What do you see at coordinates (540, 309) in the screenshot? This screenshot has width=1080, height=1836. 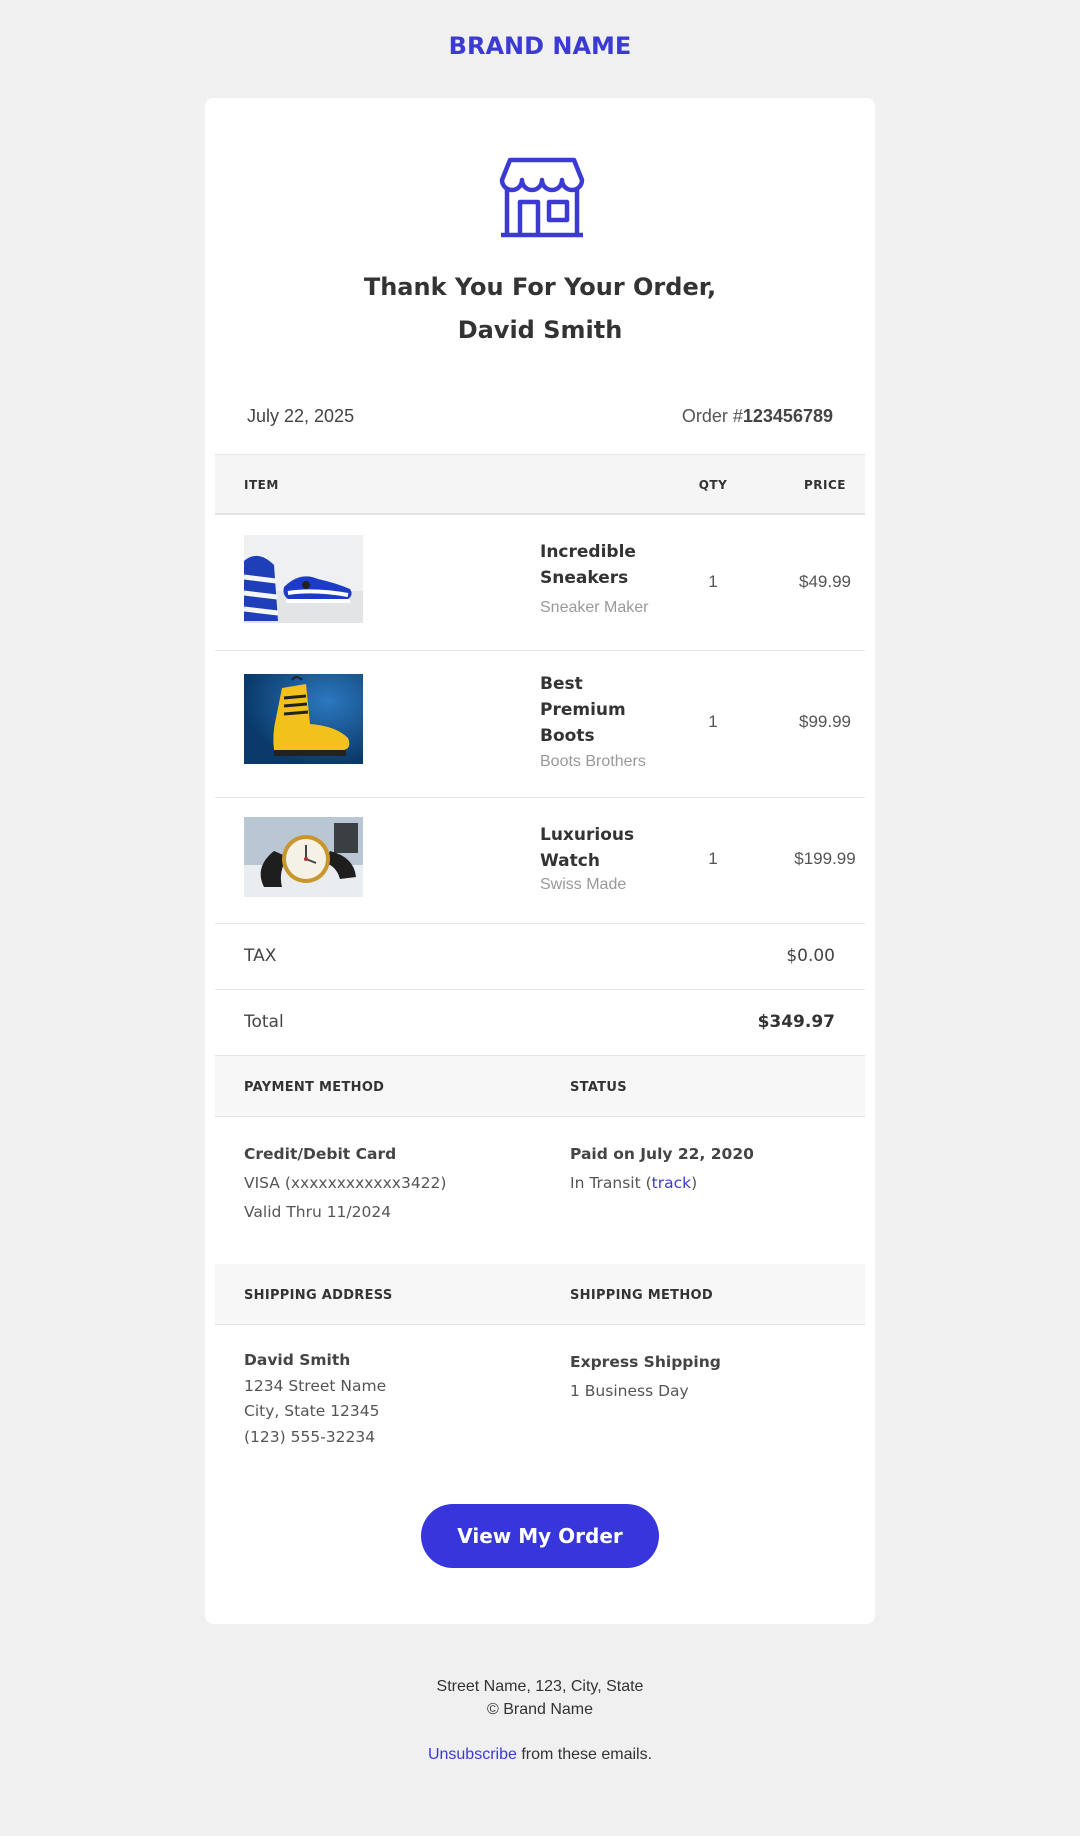 I see `order-greeting: Thank You For Your Order, David Smith` at bounding box center [540, 309].